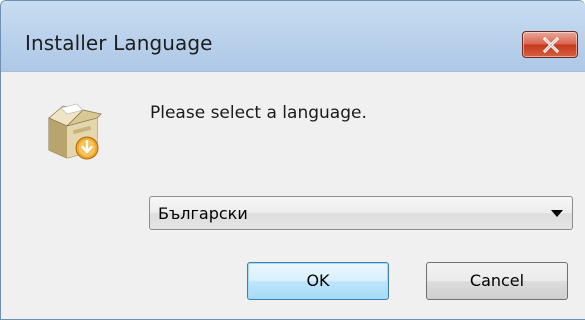 This screenshot has width=585, height=320. Describe the element at coordinates (75, 131) in the screenshot. I see `installer-box-icon` at that location.